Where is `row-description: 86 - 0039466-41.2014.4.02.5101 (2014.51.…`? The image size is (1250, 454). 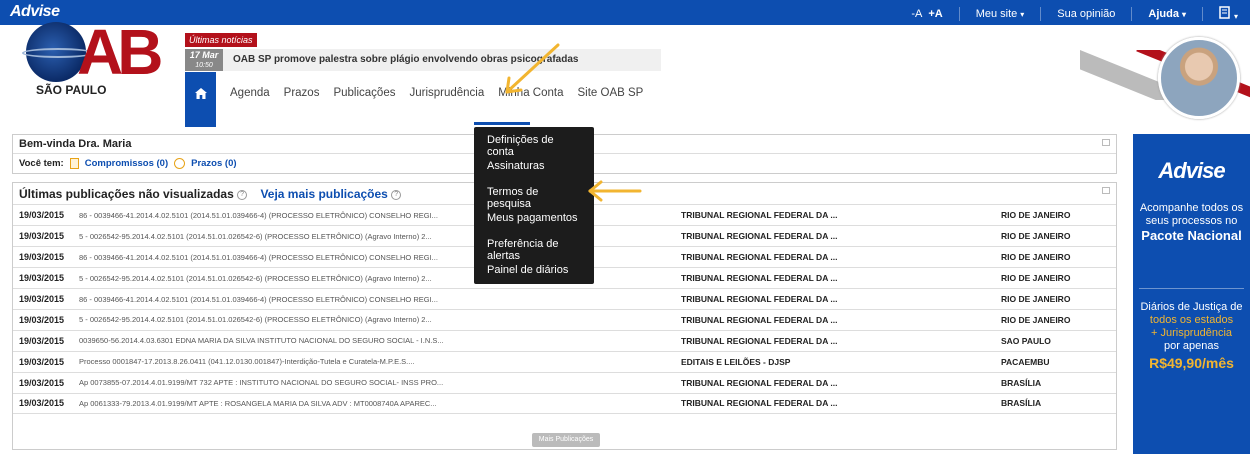
row-description: 86 - 0039466-41.2014.4.02.5101 (2014.51.… is located at coordinates (377, 299).